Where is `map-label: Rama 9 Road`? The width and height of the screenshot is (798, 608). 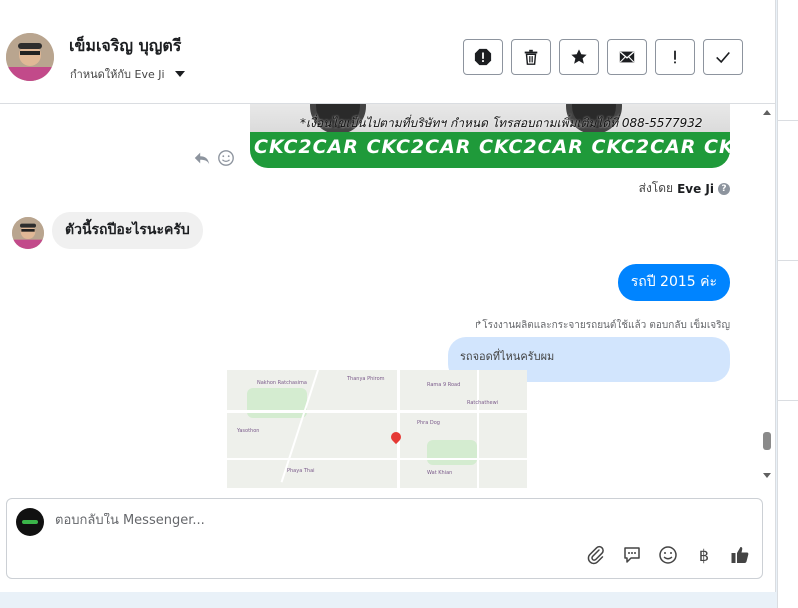 map-label: Rama 9 Road is located at coordinates (444, 385).